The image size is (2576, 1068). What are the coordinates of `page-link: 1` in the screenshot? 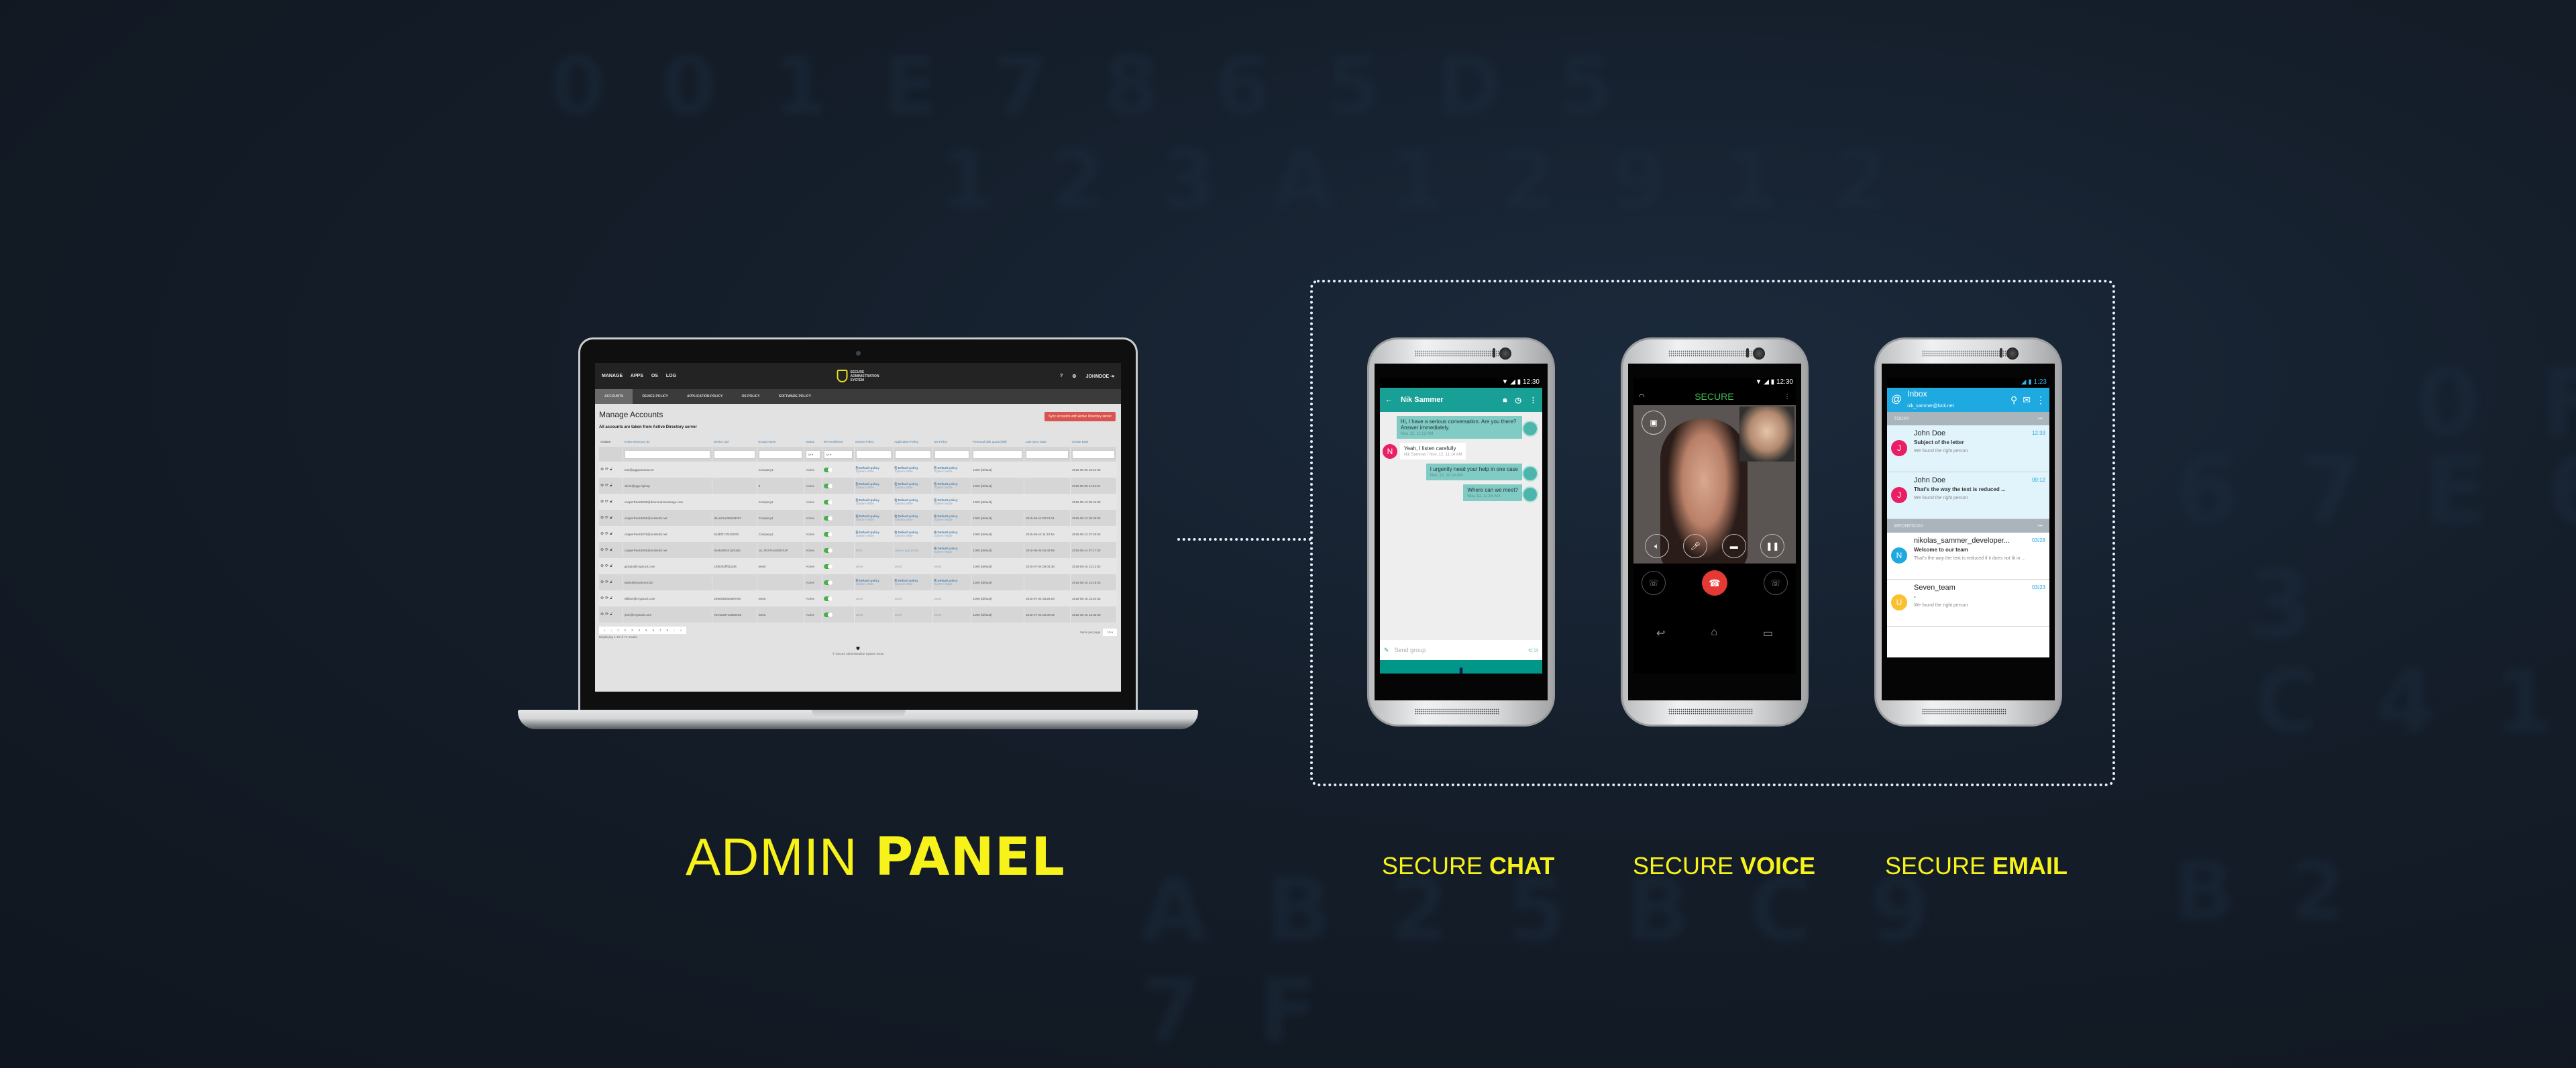 It's located at (618, 630).